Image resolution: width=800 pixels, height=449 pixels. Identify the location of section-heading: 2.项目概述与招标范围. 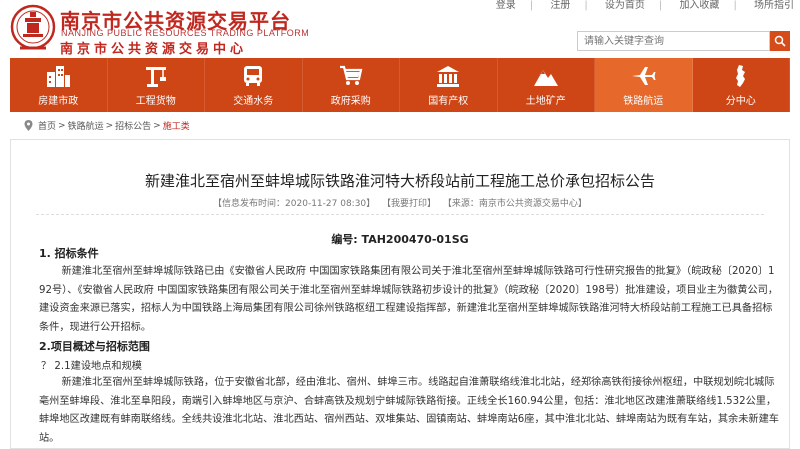
(94, 346).